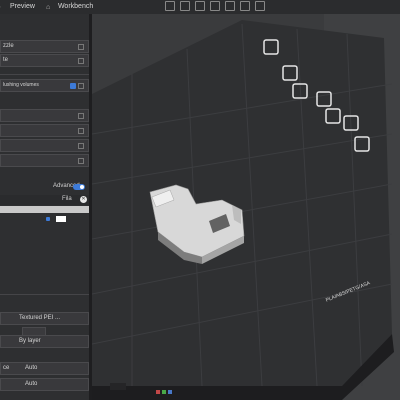  Describe the element at coordinates (44, 85) in the screenshot. I see `flushing-volumes-button: lushing volumes` at that location.